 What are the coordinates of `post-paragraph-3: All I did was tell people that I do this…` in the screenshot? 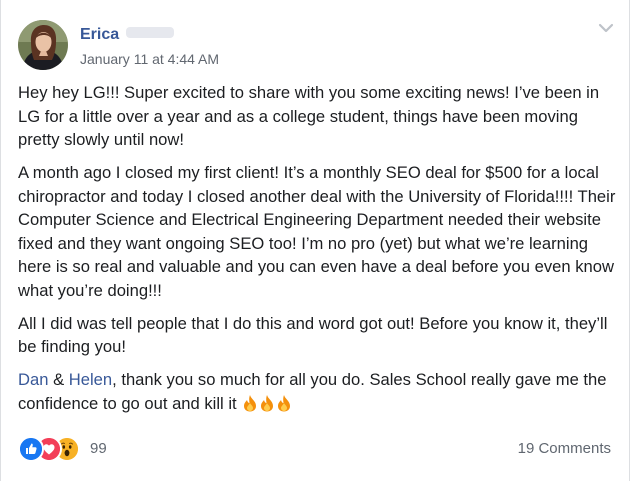 It's located at (313, 335).